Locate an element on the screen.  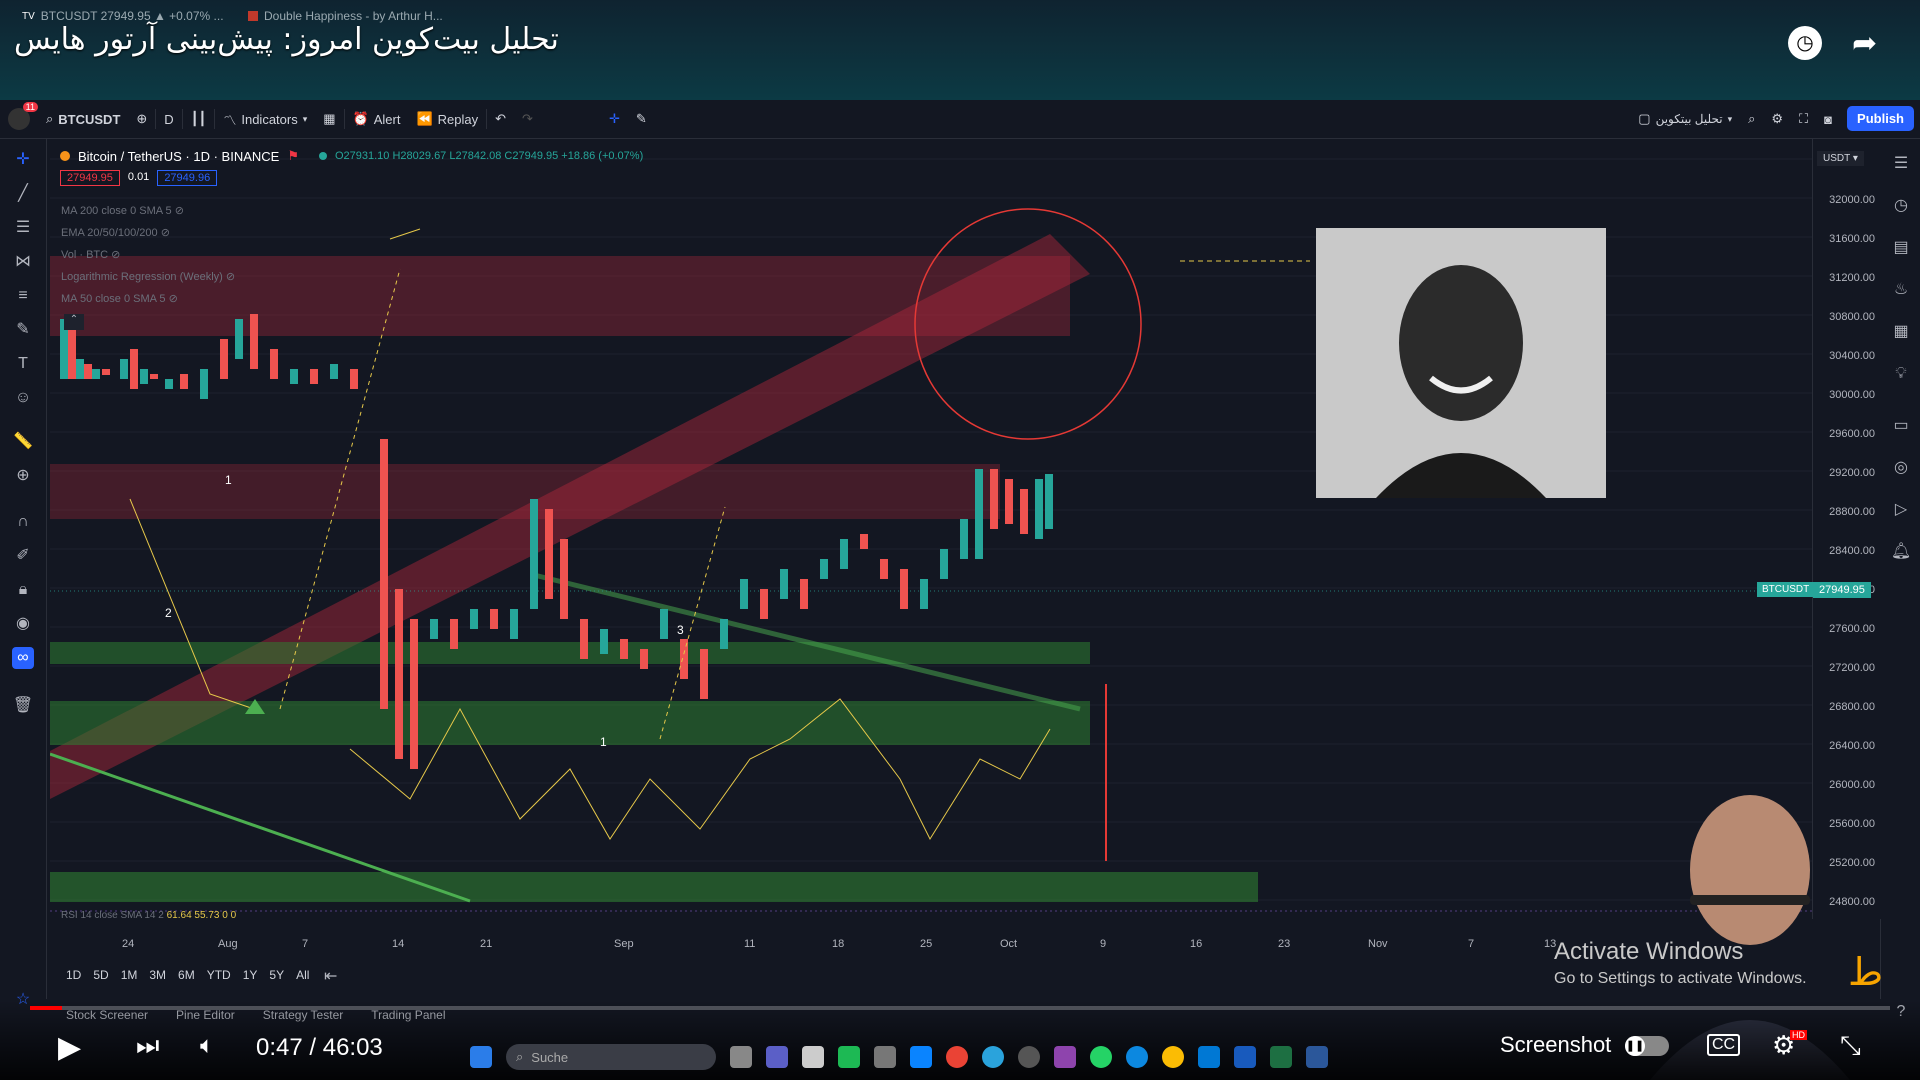
interval-button: D is located at coordinates (168, 119).